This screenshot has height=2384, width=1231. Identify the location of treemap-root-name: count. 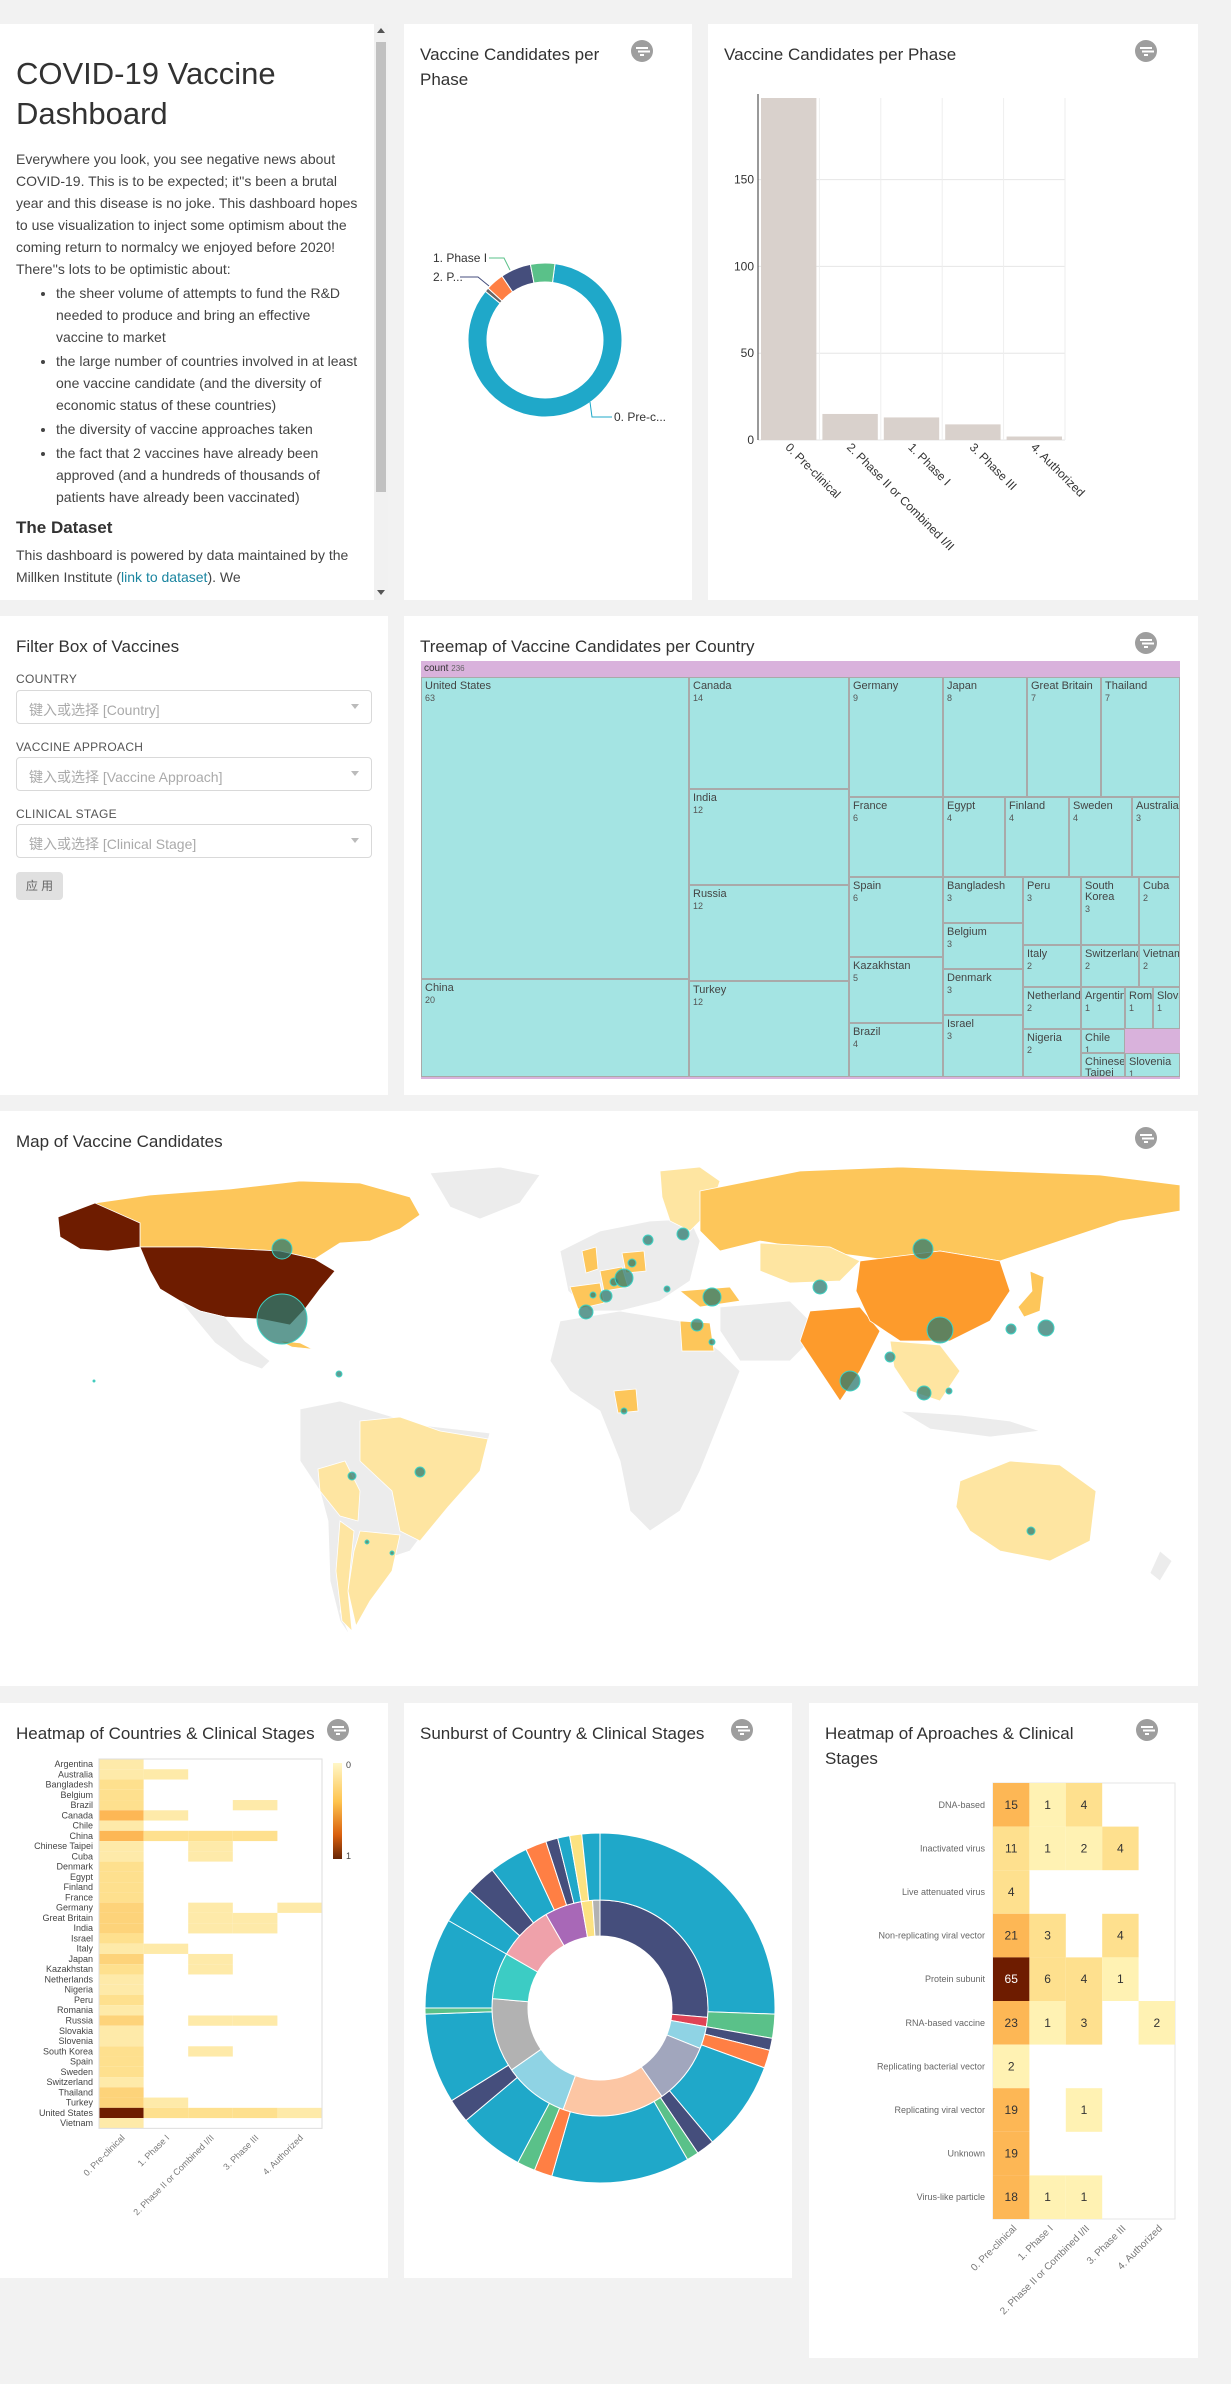
(436, 668).